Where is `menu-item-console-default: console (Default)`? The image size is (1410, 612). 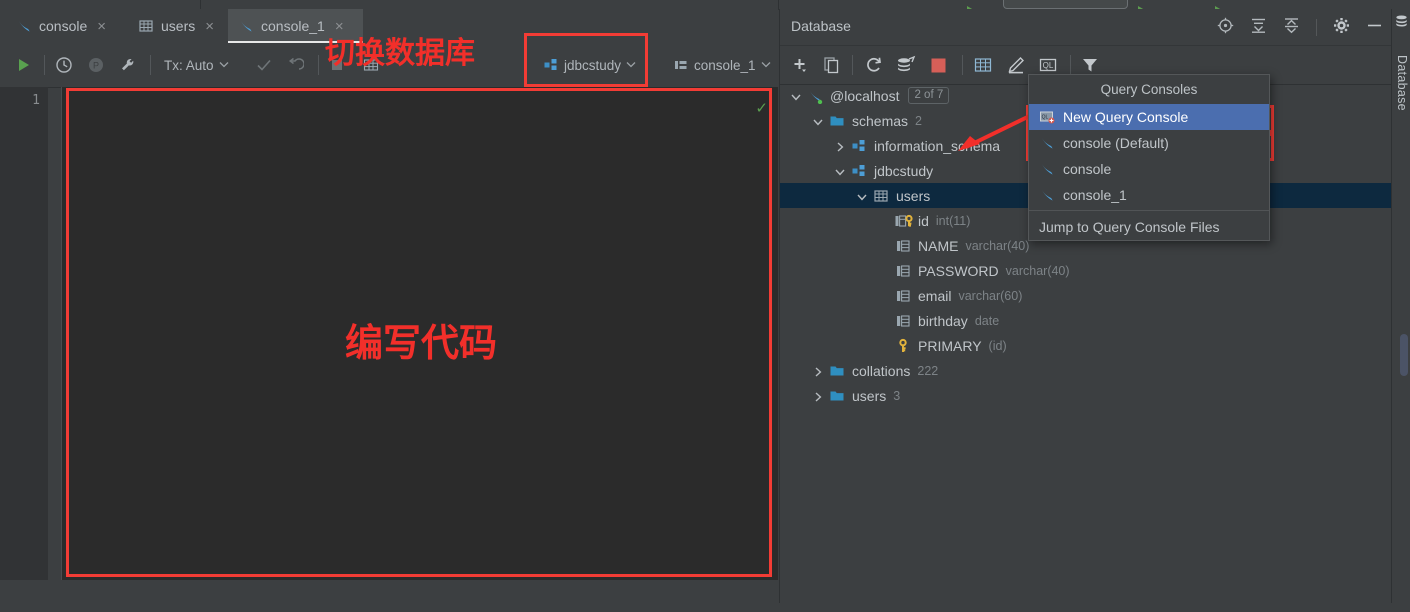 menu-item-console-default: console (Default) is located at coordinates (1149, 143).